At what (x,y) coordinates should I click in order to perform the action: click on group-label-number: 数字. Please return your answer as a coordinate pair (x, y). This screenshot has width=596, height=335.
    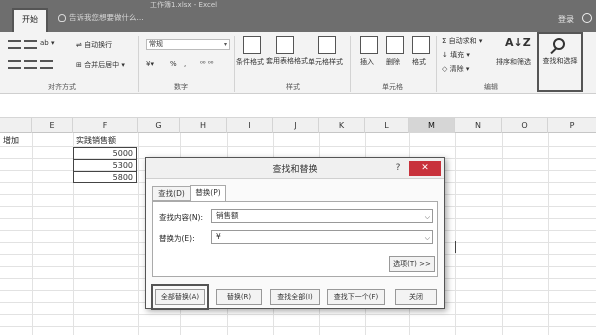
    Looking at the image, I should click on (181, 87).